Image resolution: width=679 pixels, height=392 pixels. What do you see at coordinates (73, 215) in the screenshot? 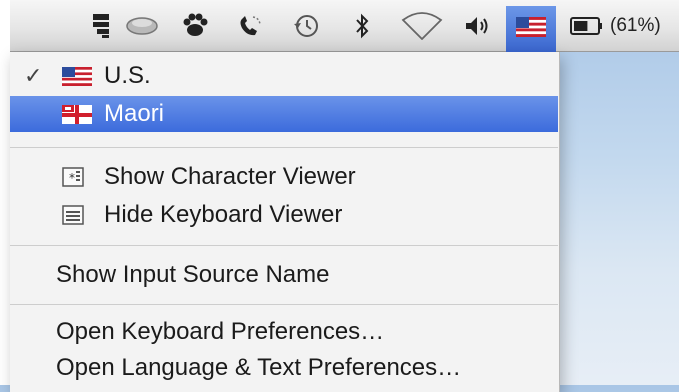
I see `keyboard-viewer-icon` at bounding box center [73, 215].